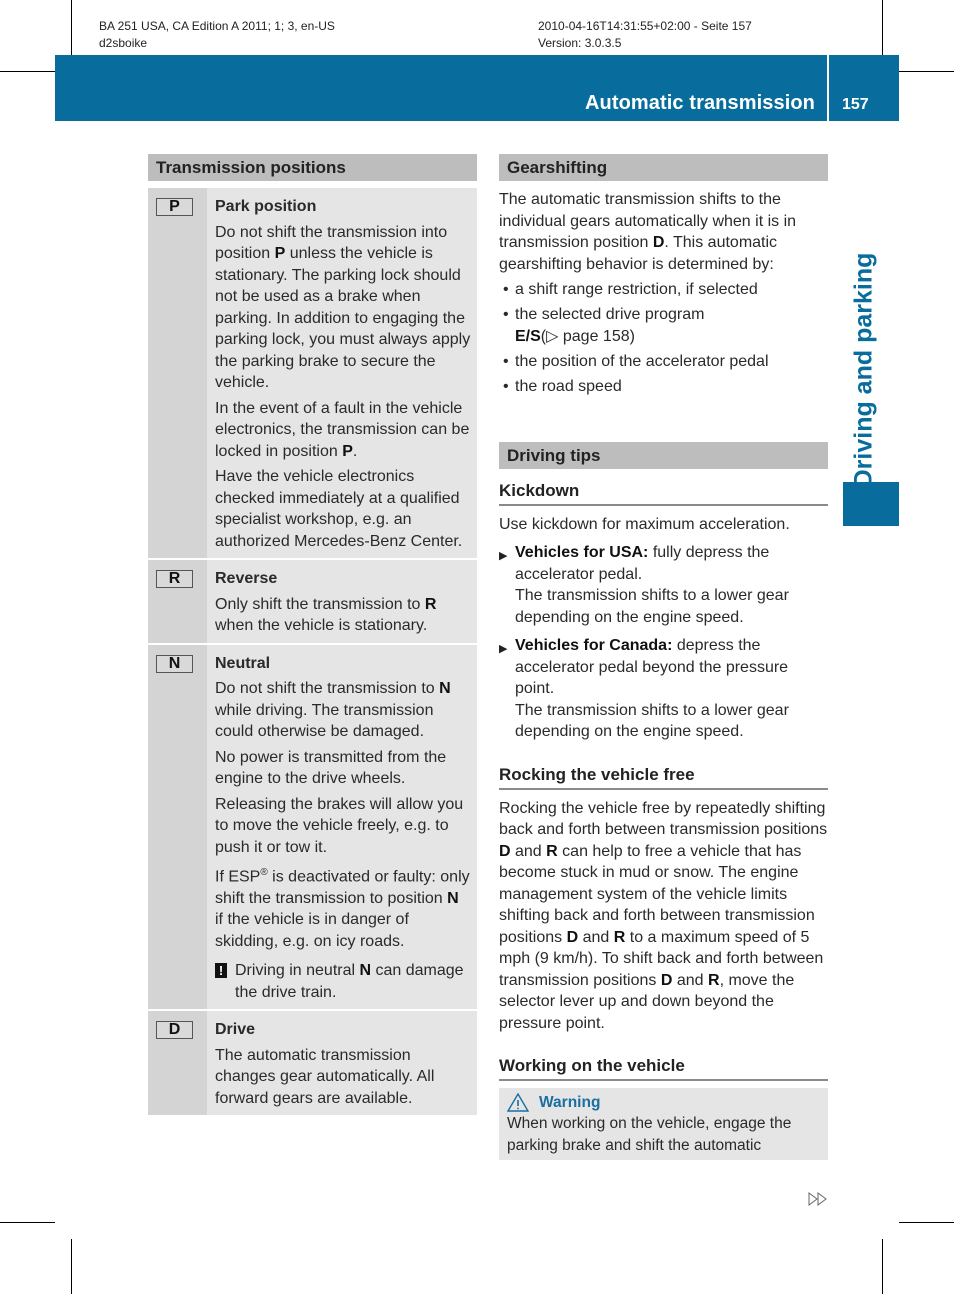  What do you see at coordinates (871, 504) in the screenshot?
I see `chapter-tab-marker` at bounding box center [871, 504].